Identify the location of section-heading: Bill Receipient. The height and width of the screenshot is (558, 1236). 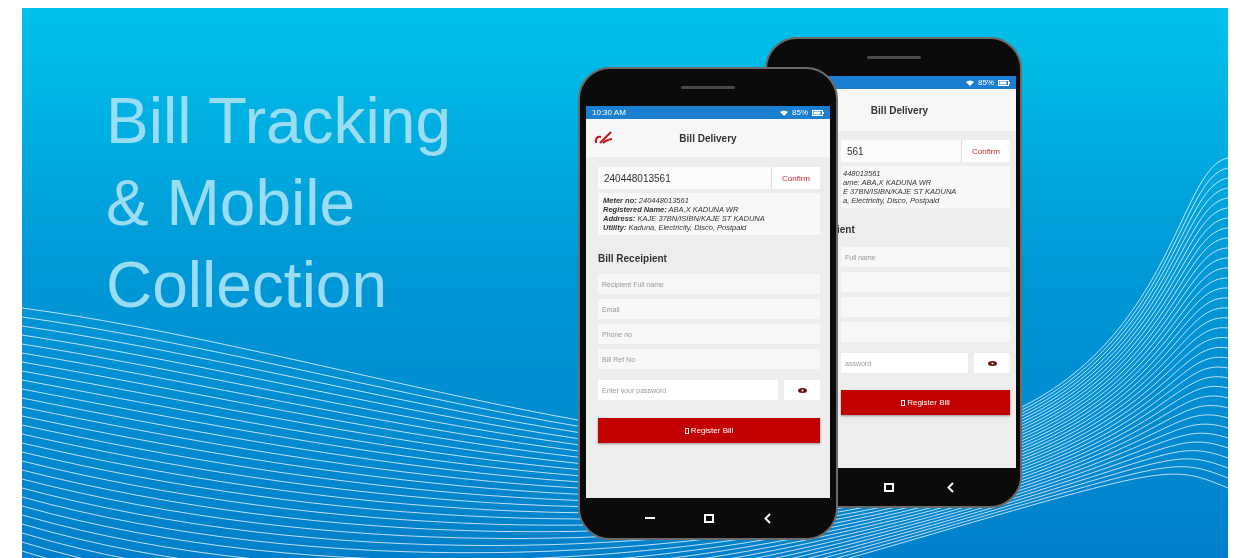
(633, 258).